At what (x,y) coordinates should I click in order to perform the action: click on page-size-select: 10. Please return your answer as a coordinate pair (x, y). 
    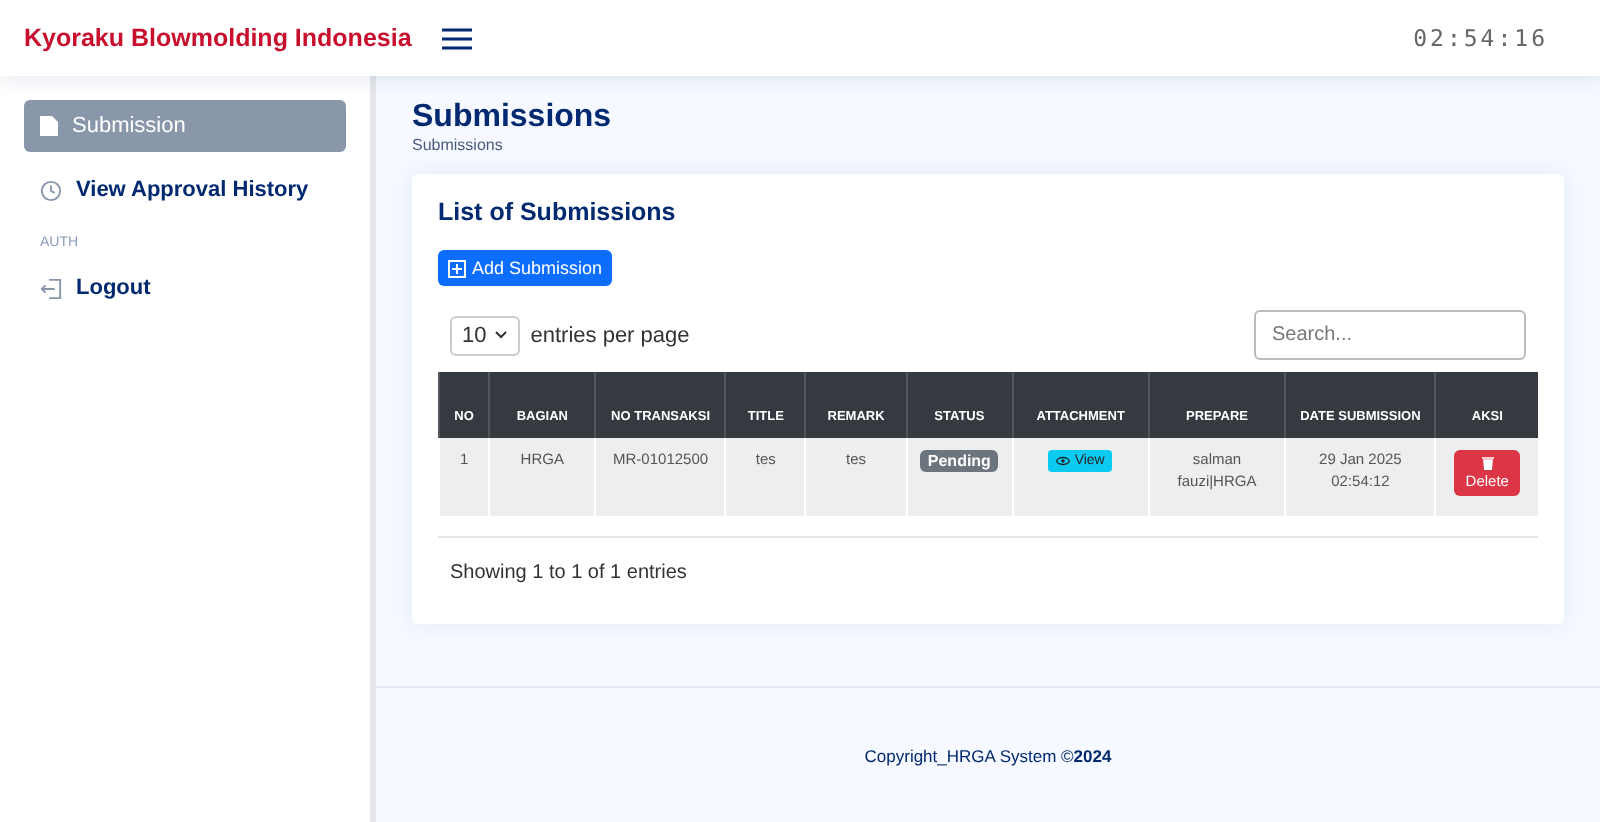
    Looking at the image, I should click on (485, 335).